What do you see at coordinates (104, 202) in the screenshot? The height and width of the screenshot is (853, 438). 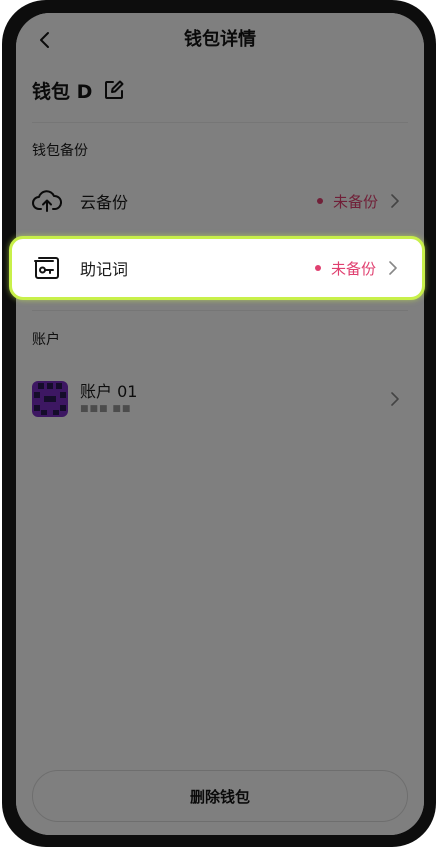 I see `cloud-backup-label: 云备份` at bounding box center [104, 202].